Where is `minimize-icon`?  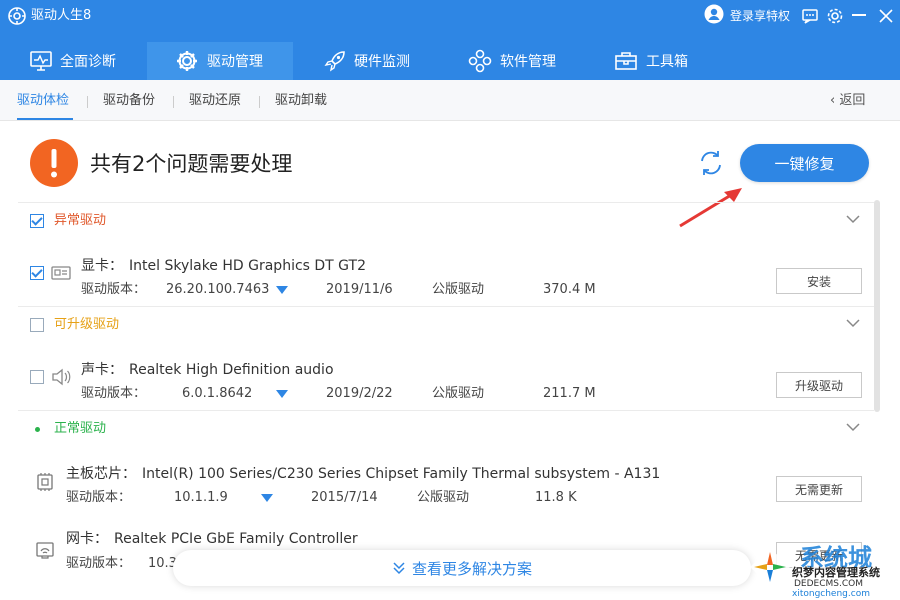
minimize-icon is located at coordinates (859, 15).